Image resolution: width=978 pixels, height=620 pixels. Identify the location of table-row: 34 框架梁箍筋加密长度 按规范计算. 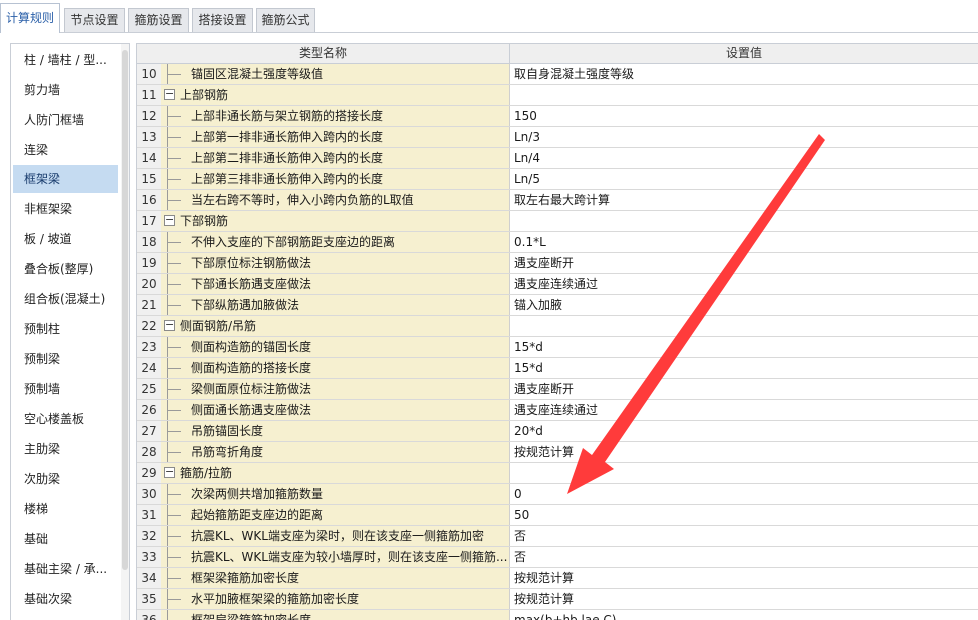
(557, 578).